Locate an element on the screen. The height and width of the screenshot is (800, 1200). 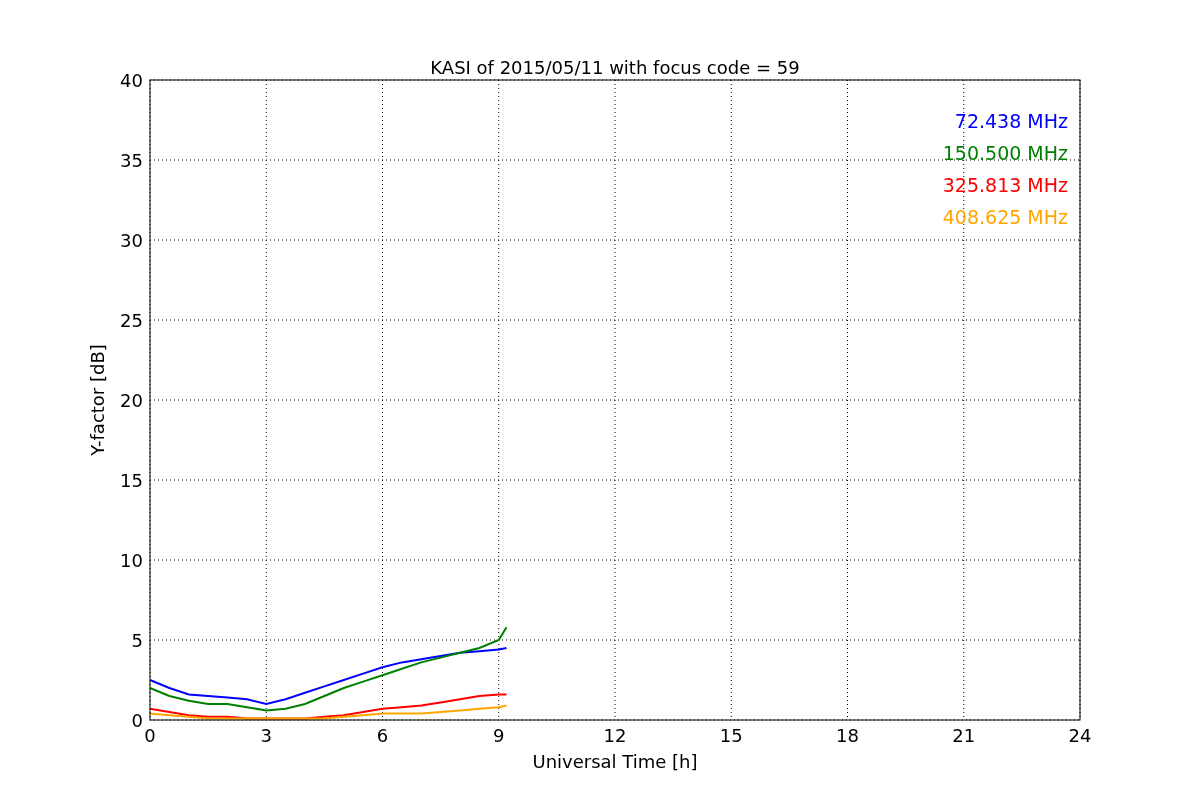
y-tick-label: 25 is located at coordinates (131, 320).